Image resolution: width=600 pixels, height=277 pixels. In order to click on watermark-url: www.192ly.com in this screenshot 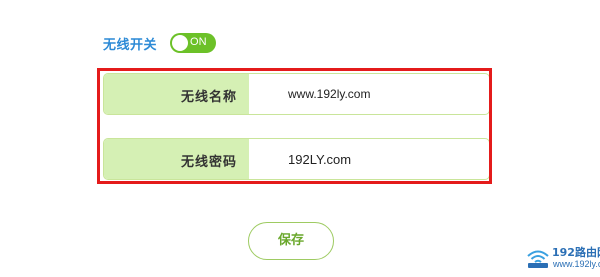, I will do `click(576, 264)`.